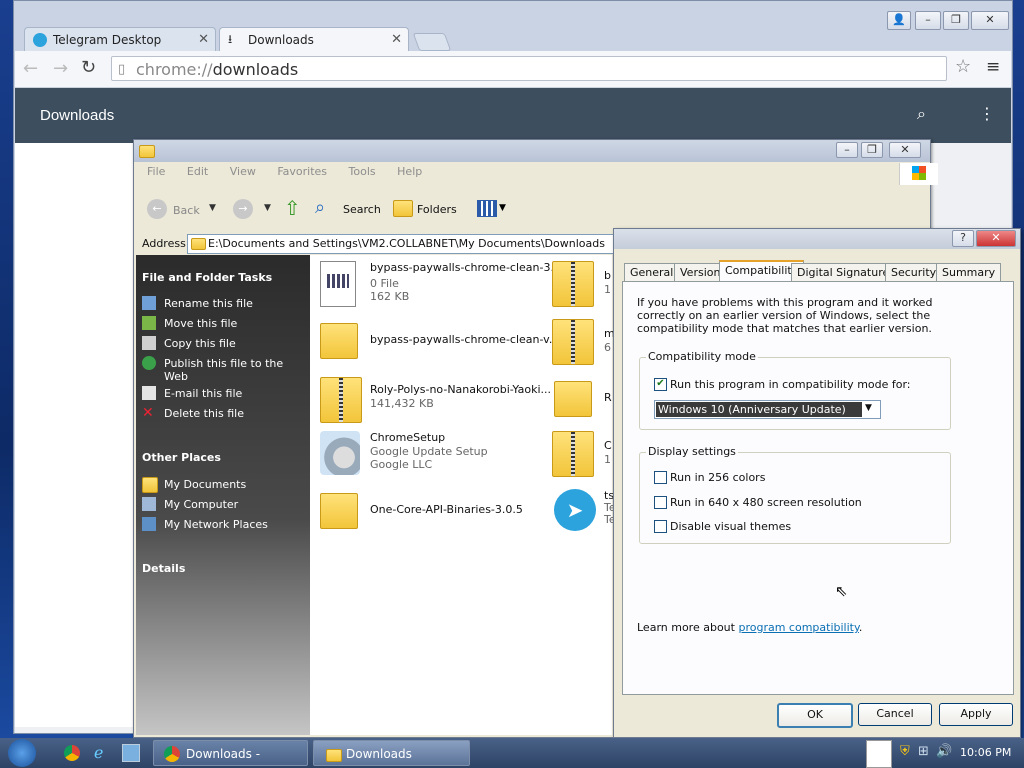 The height and width of the screenshot is (768, 1024). I want to click on explorer-maximize-button: ❐, so click(872, 150).